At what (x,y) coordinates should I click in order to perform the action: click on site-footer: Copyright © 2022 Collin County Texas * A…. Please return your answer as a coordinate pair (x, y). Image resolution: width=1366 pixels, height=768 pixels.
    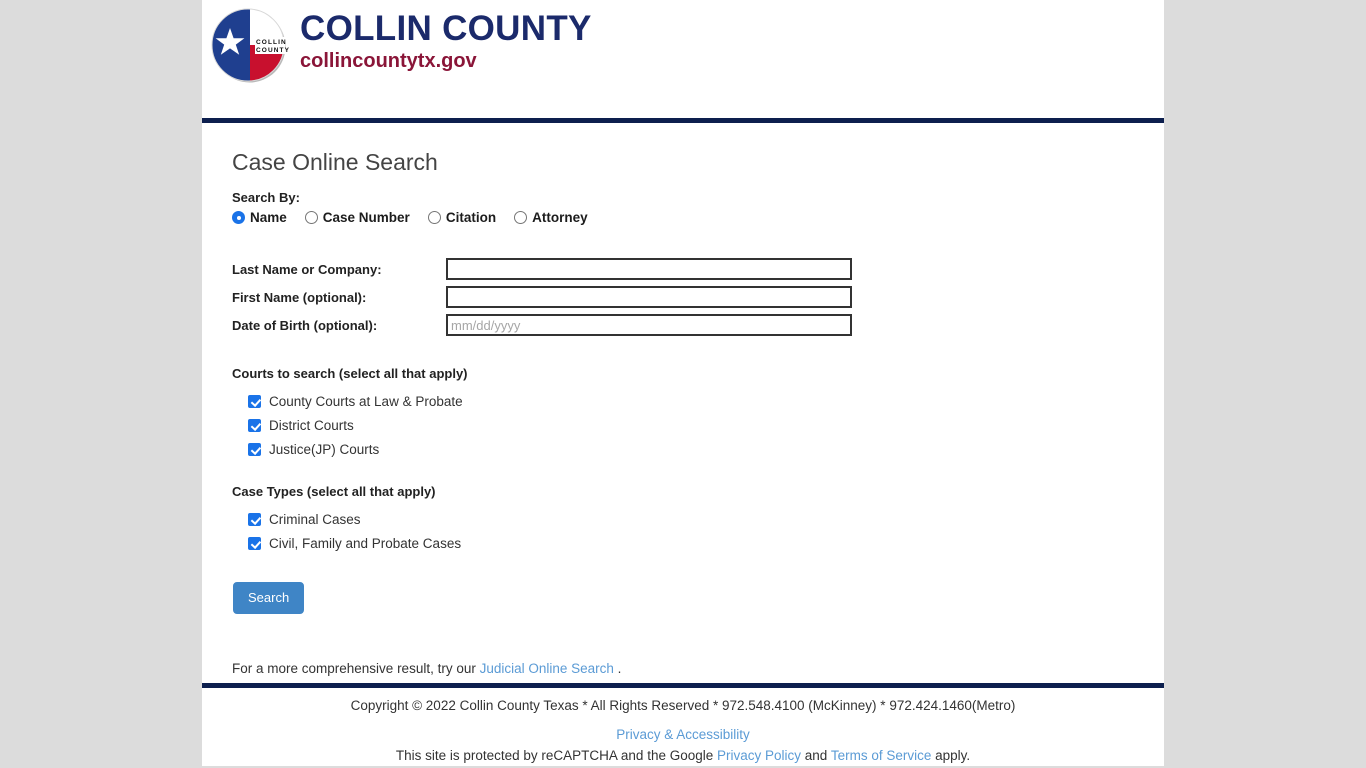
    Looking at the image, I should click on (683, 727).